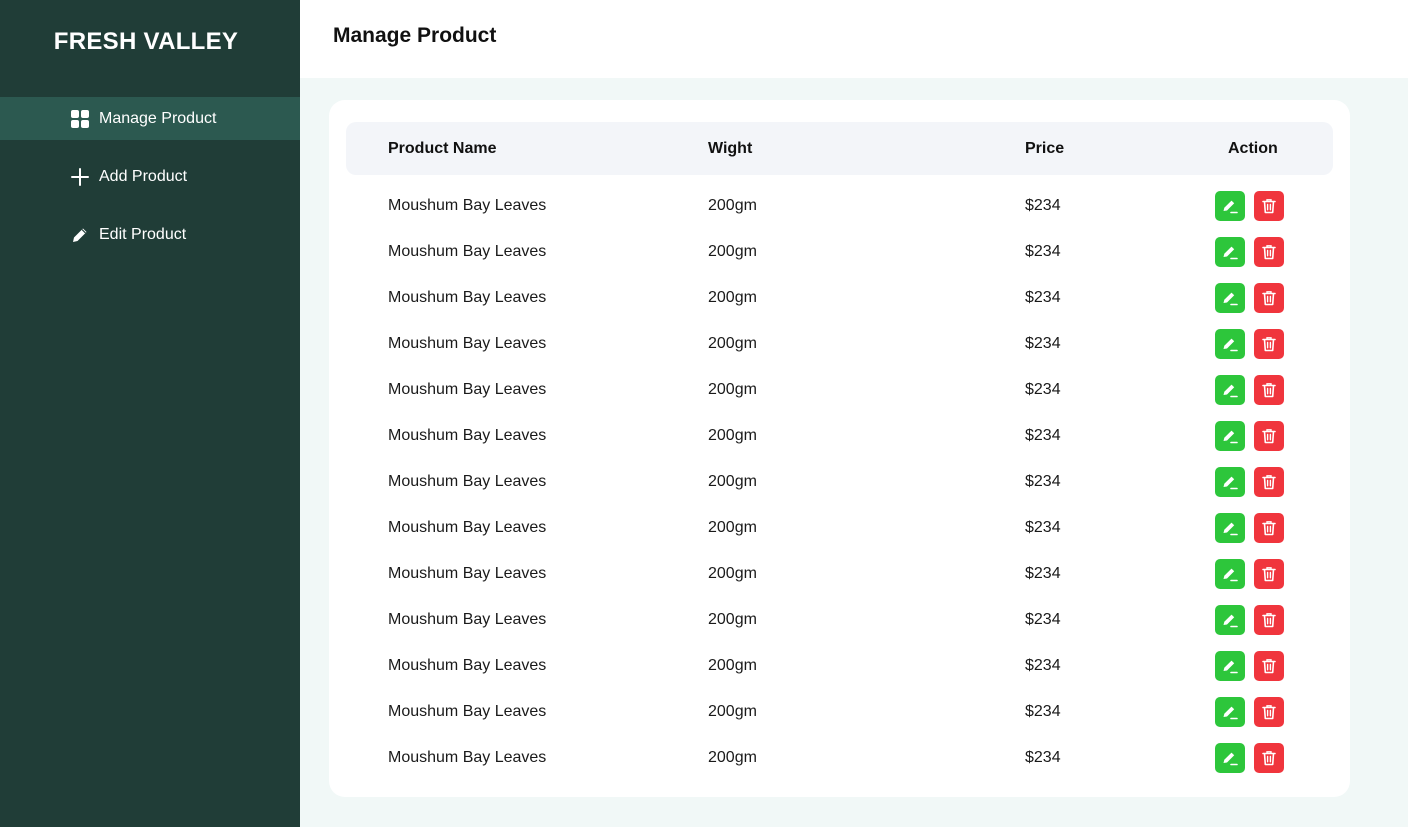 Image resolution: width=1408 pixels, height=827 pixels. What do you see at coordinates (80, 235) in the screenshot?
I see `pencil-icon` at bounding box center [80, 235].